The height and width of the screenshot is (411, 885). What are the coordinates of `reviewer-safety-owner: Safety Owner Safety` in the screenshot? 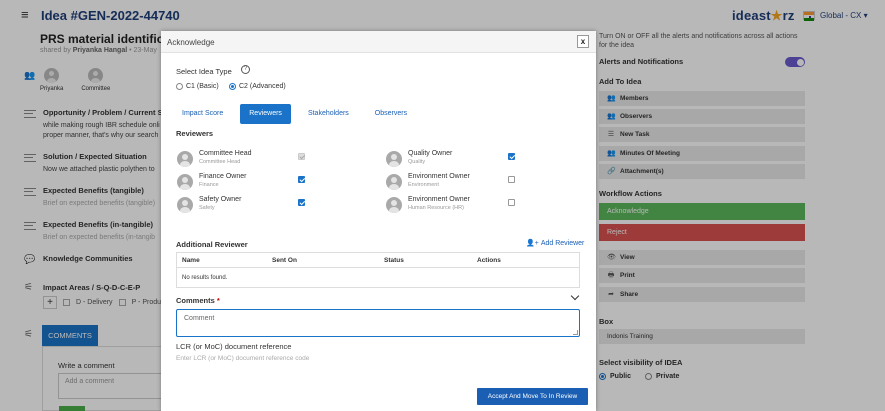 It's located at (209, 204).